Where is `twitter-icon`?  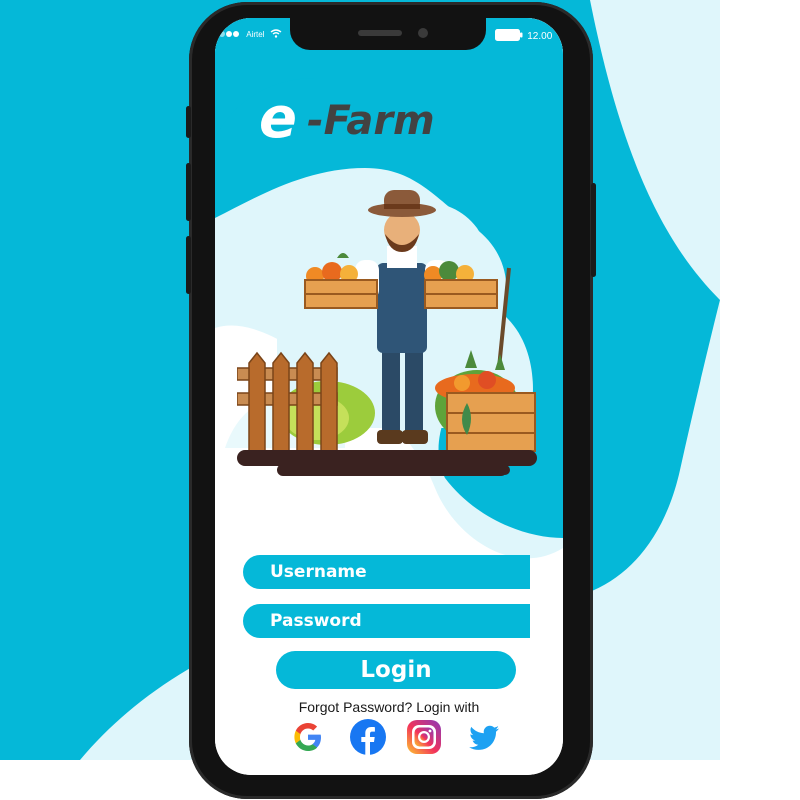 twitter-icon is located at coordinates (484, 737).